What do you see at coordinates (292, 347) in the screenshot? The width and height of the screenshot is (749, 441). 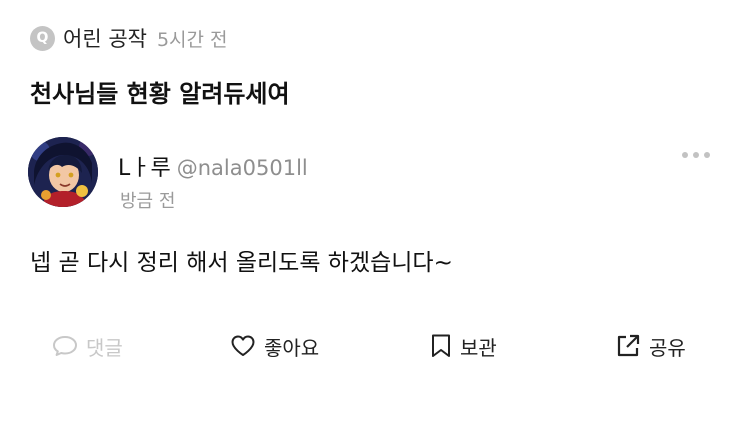 I see `like-label: 좋아요` at bounding box center [292, 347].